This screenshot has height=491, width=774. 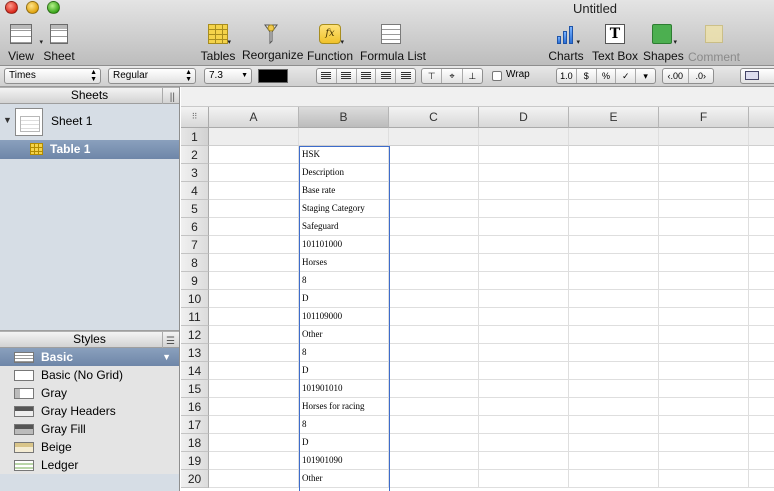 I want to click on table-cell: Staging Category, so click(x=344, y=209).